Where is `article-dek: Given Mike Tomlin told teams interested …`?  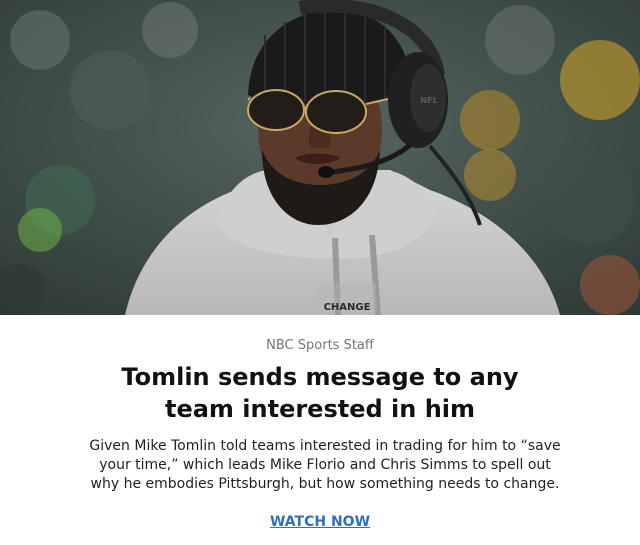 article-dek: Given Mike Tomlin told teams interested … is located at coordinates (325, 465).